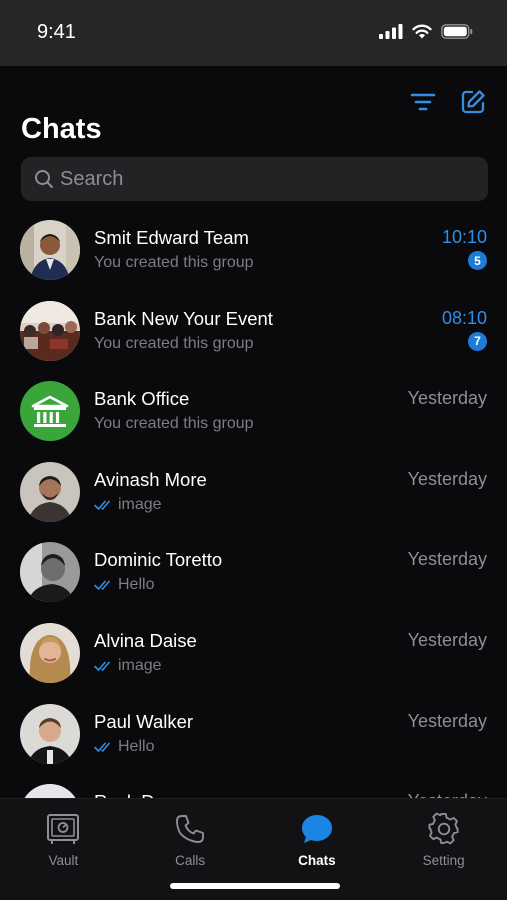 This screenshot has width=507, height=900. What do you see at coordinates (317, 860) in the screenshot?
I see `tab-label: Chats` at bounding box center [317, 860].